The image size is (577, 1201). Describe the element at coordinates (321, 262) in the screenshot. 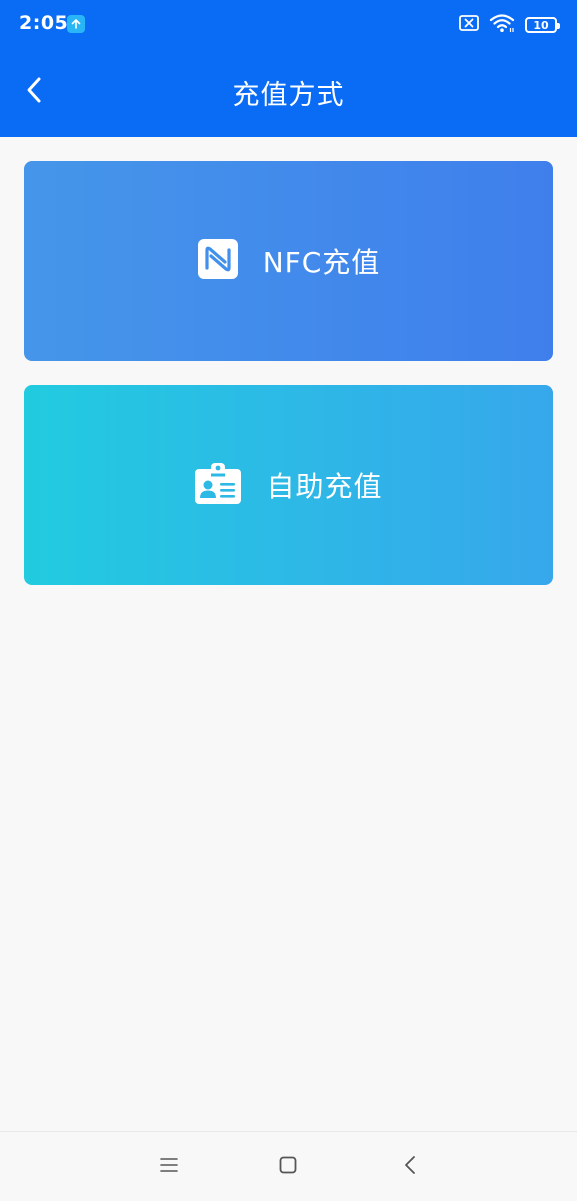

I see `nfc-recharge-label: NFC充值` at that location.